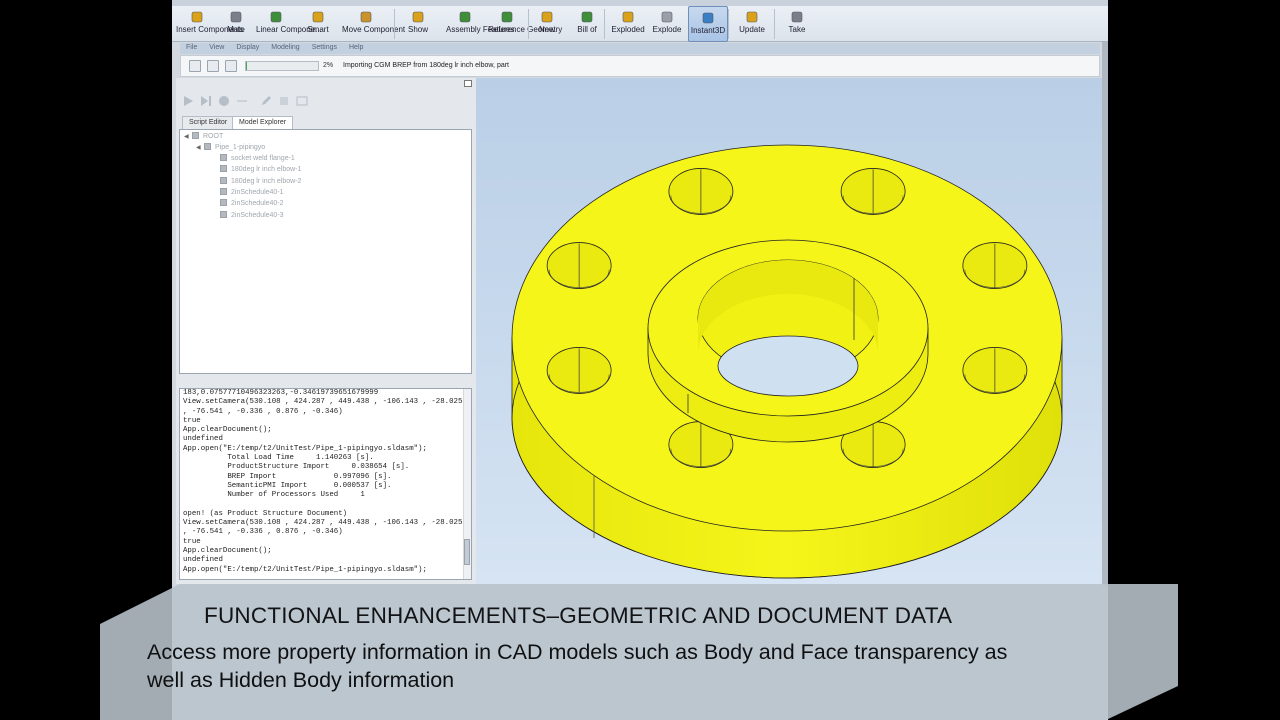  I want to click on console-scroll-thumb, so click(467, 552).